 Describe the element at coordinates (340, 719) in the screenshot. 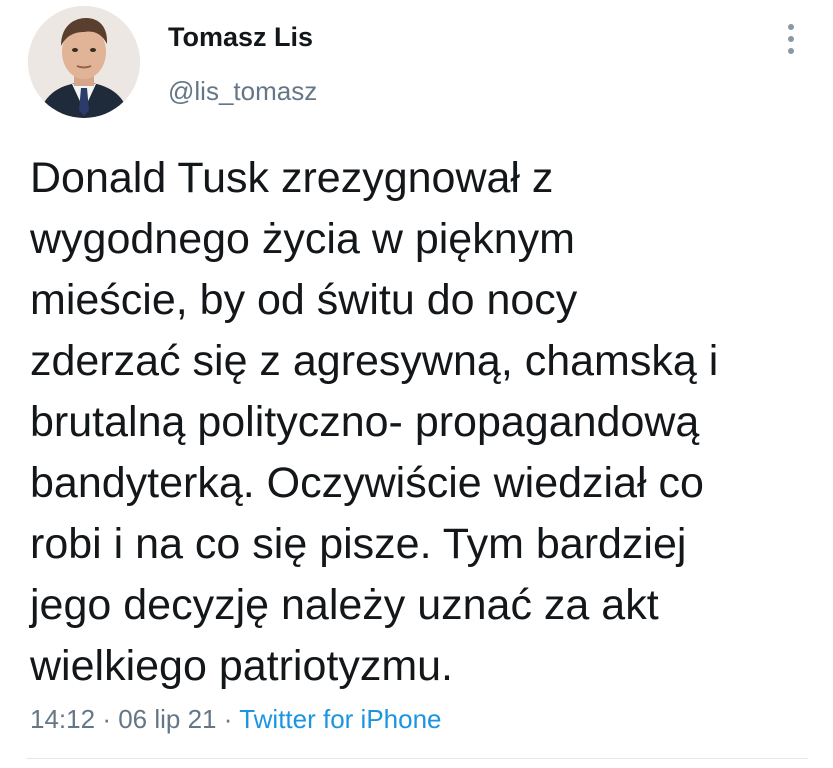

I see `tweet-source-link: Twitter for iPhone` at that location.